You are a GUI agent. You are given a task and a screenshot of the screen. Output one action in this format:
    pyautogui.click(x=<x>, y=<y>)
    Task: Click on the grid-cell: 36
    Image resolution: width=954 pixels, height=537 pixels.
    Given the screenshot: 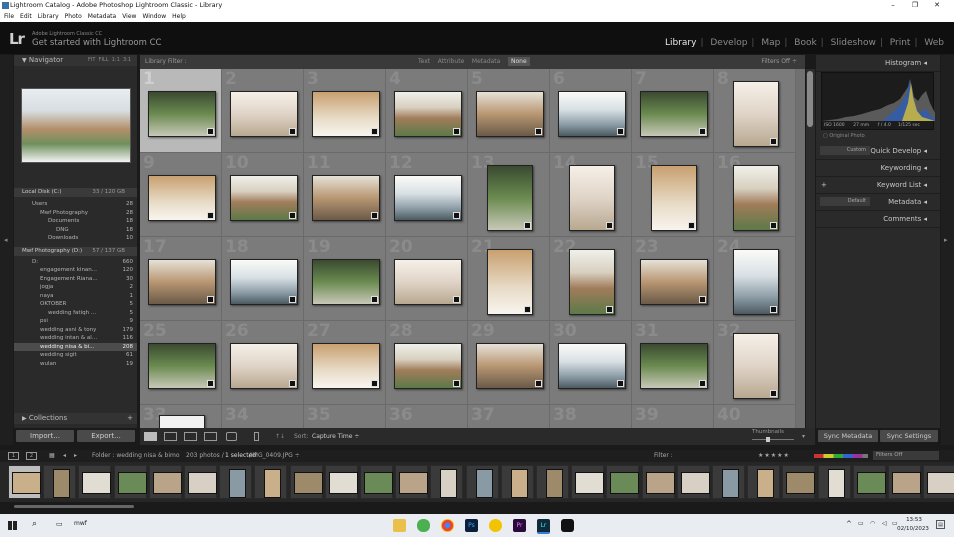 What is the action you would take?
    pyautogui.click(x=427, y=416)
    